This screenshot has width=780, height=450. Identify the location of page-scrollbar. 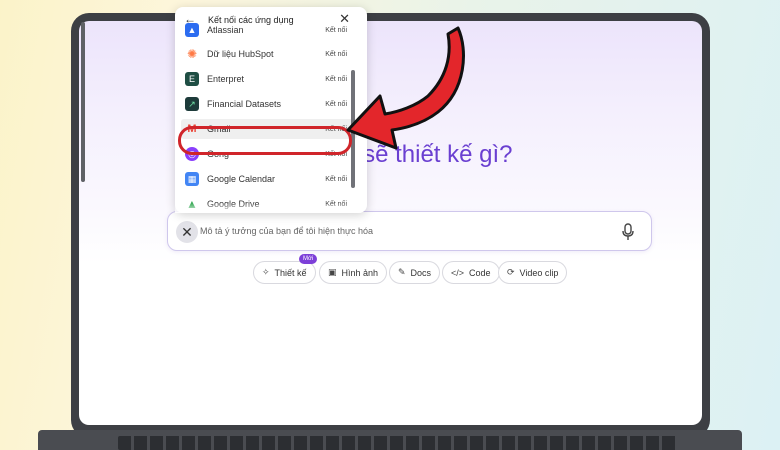
(83, 102).